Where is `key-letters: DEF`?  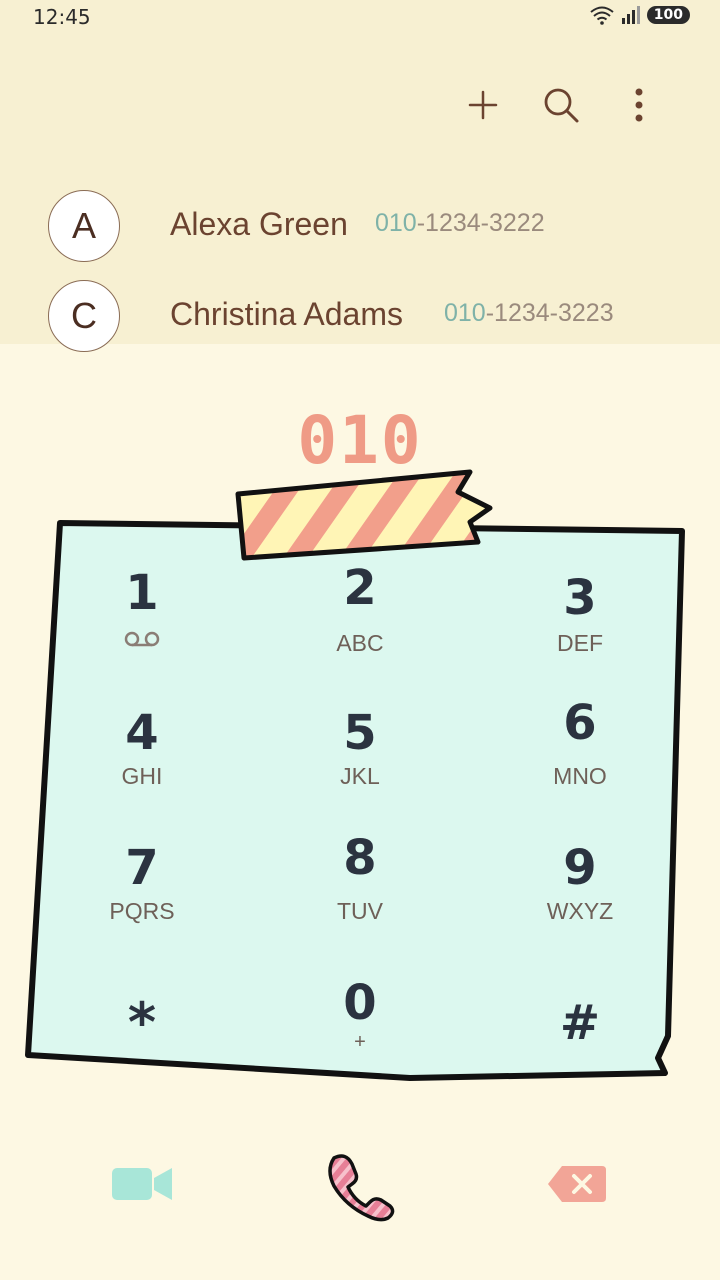 key-letters: DEF is located at coordinates (580, 643).